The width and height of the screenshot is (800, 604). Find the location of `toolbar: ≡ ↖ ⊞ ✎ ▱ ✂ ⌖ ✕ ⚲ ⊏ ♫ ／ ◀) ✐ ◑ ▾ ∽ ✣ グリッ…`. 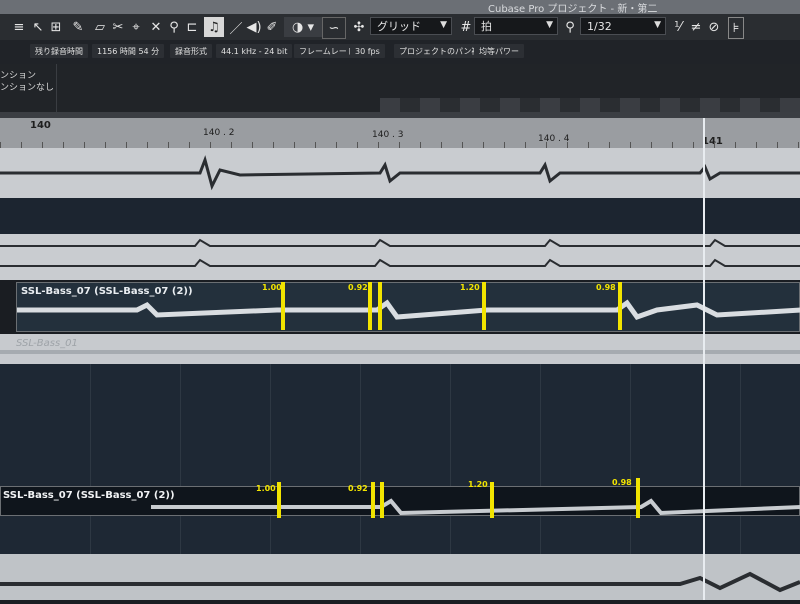

toolbar: ≡ ↖ ⊞ ✎ ▱ ✂ ⌖ ✕ ⚲ ⊏ ♫ ／ ◀) ✐ ◑ ▾ ∽ ✣ グリッ… is located at coordinates (400, 27).